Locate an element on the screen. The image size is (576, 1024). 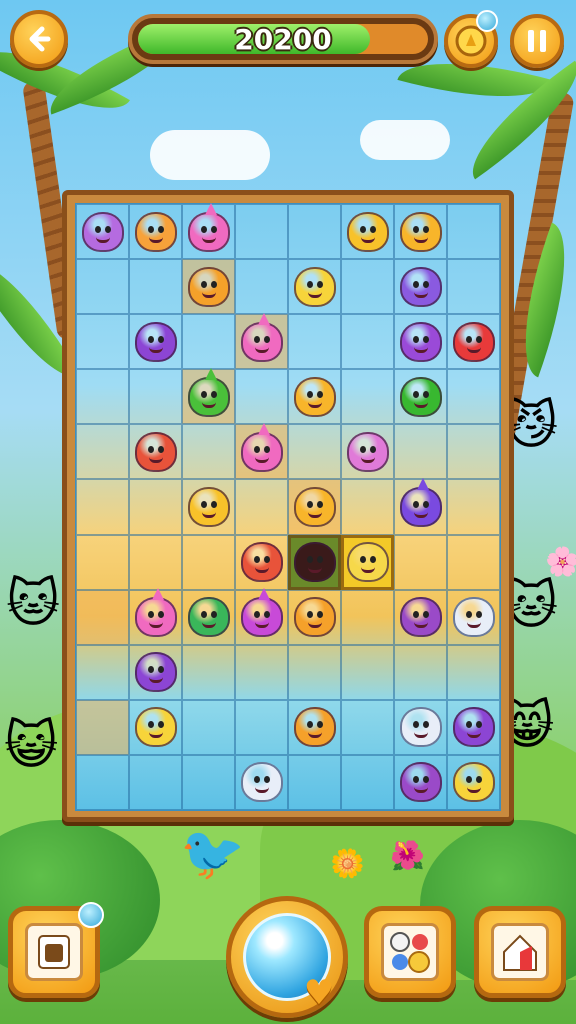
character-pack-button is located at coordinates (410, 952).